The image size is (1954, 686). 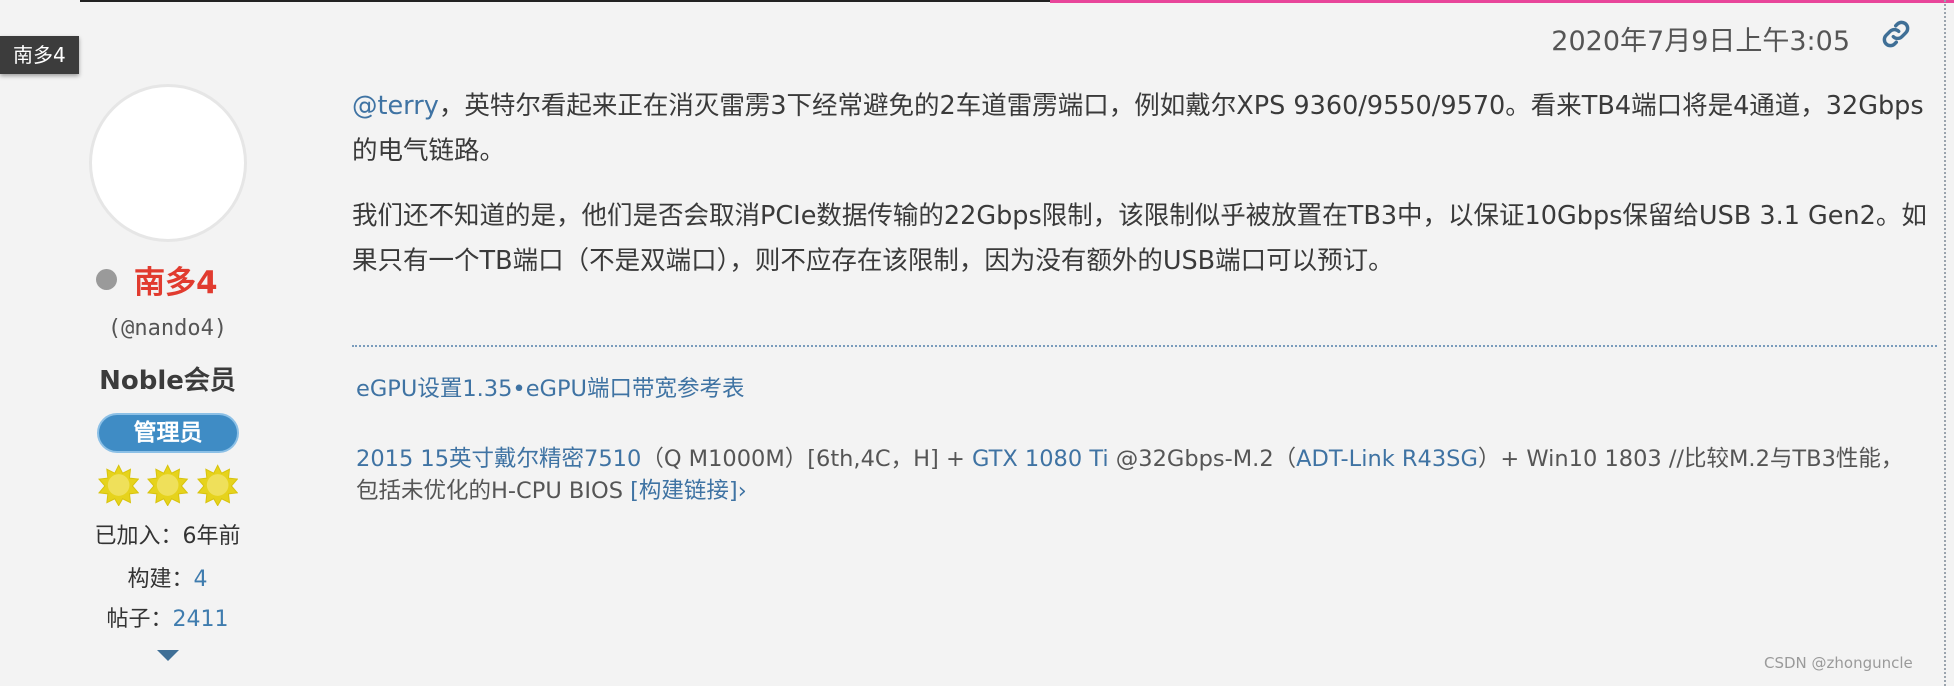 What do you see at coordinates (106, 279) in the screenshot?
I see `offline-dot-icon` at bounding box center [106, 279].